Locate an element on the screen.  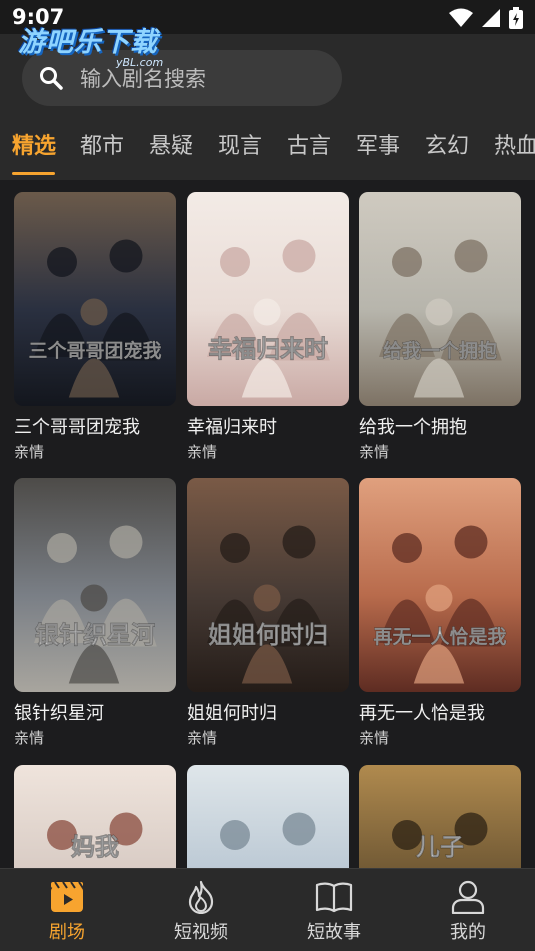
drama-card: 幸福归来时 幸福归来时 亲情 is located at coordinates (268, 327).